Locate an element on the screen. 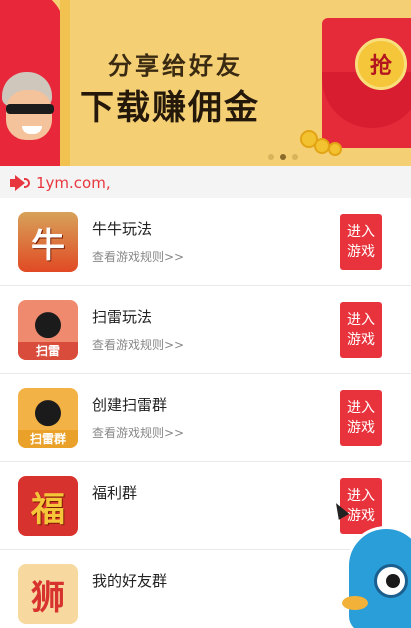 The width and height of the screenshot is (411, 628). mascot-beak is located at coordinates (355, 603).